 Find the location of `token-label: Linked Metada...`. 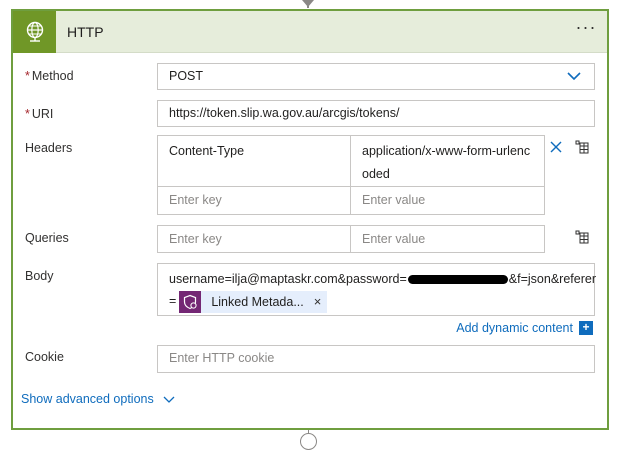

token-label: Linked Metada... is located at coordinates (257, 301).